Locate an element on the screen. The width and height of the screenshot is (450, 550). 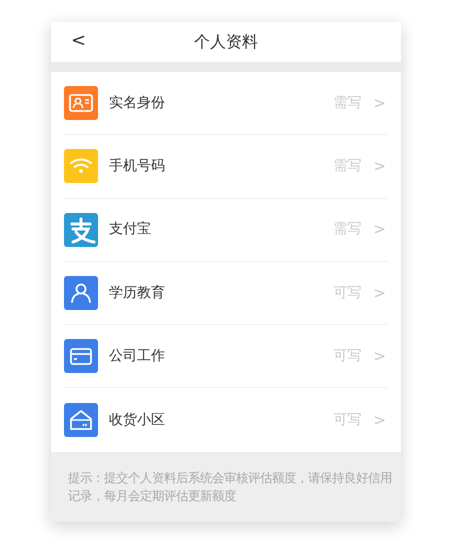
back-button: < is located at coordinates (78, 41).